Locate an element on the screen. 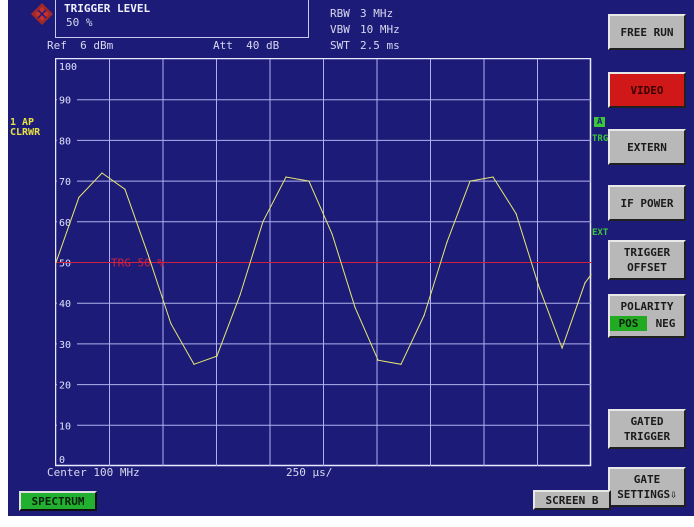 The width and height of the screenshot is (694, 527). spectrum-mode-button: SPECTRUM is located at coordinates (58, 501).